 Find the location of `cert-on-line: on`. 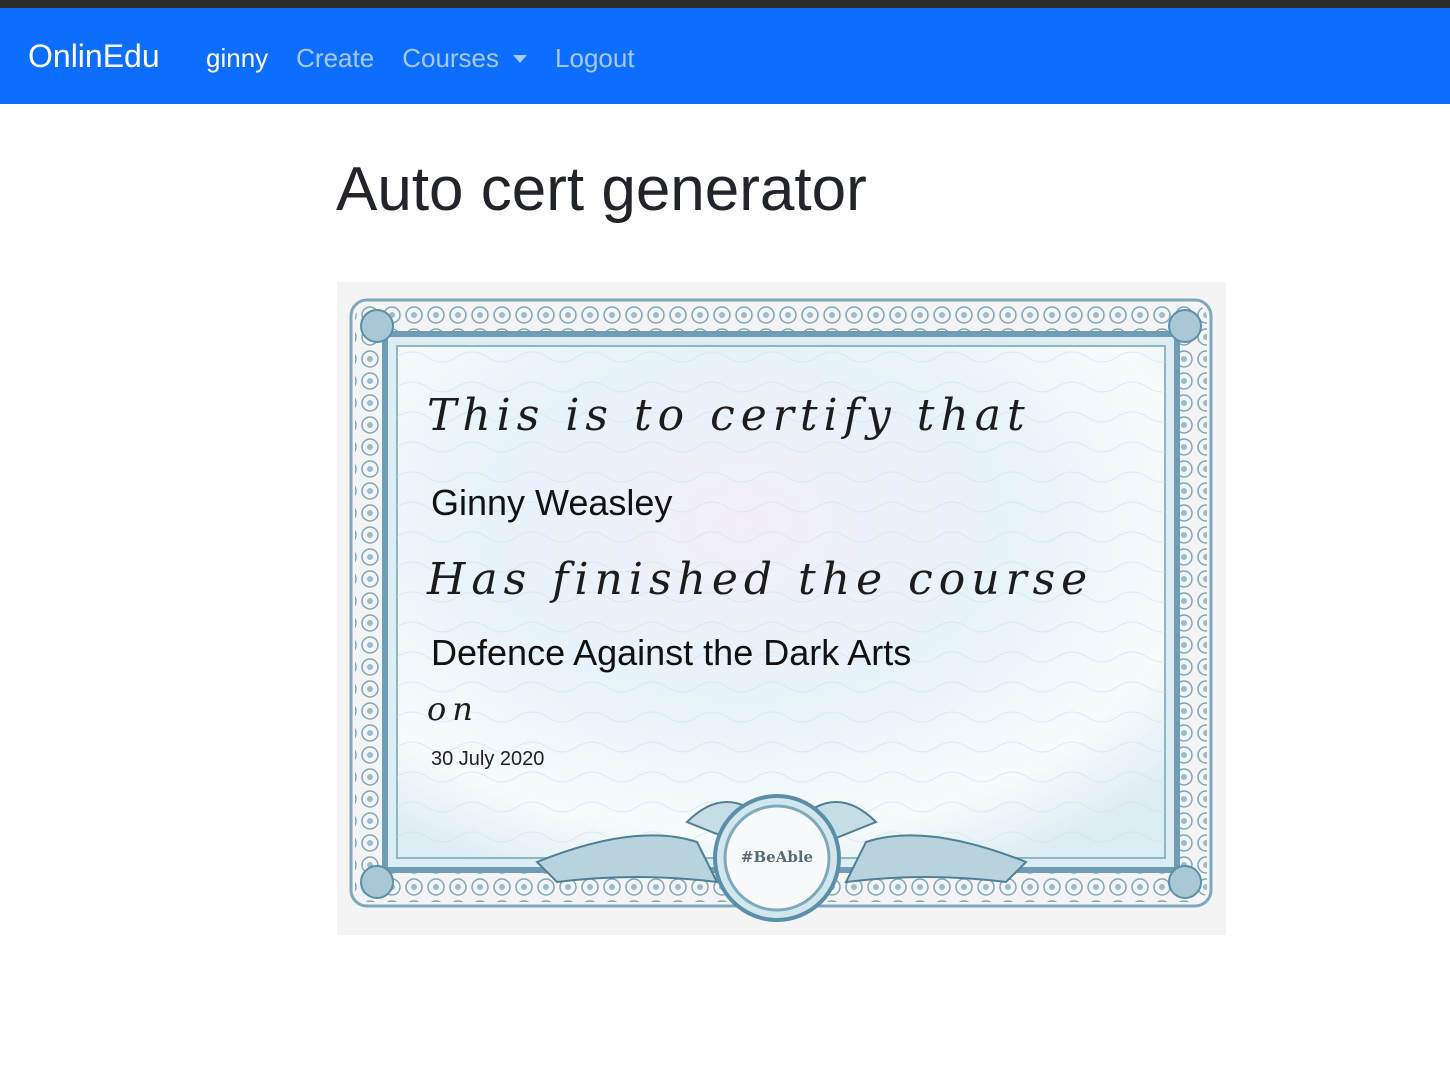

cert-on-line: on is located at coordinates (453, 709).